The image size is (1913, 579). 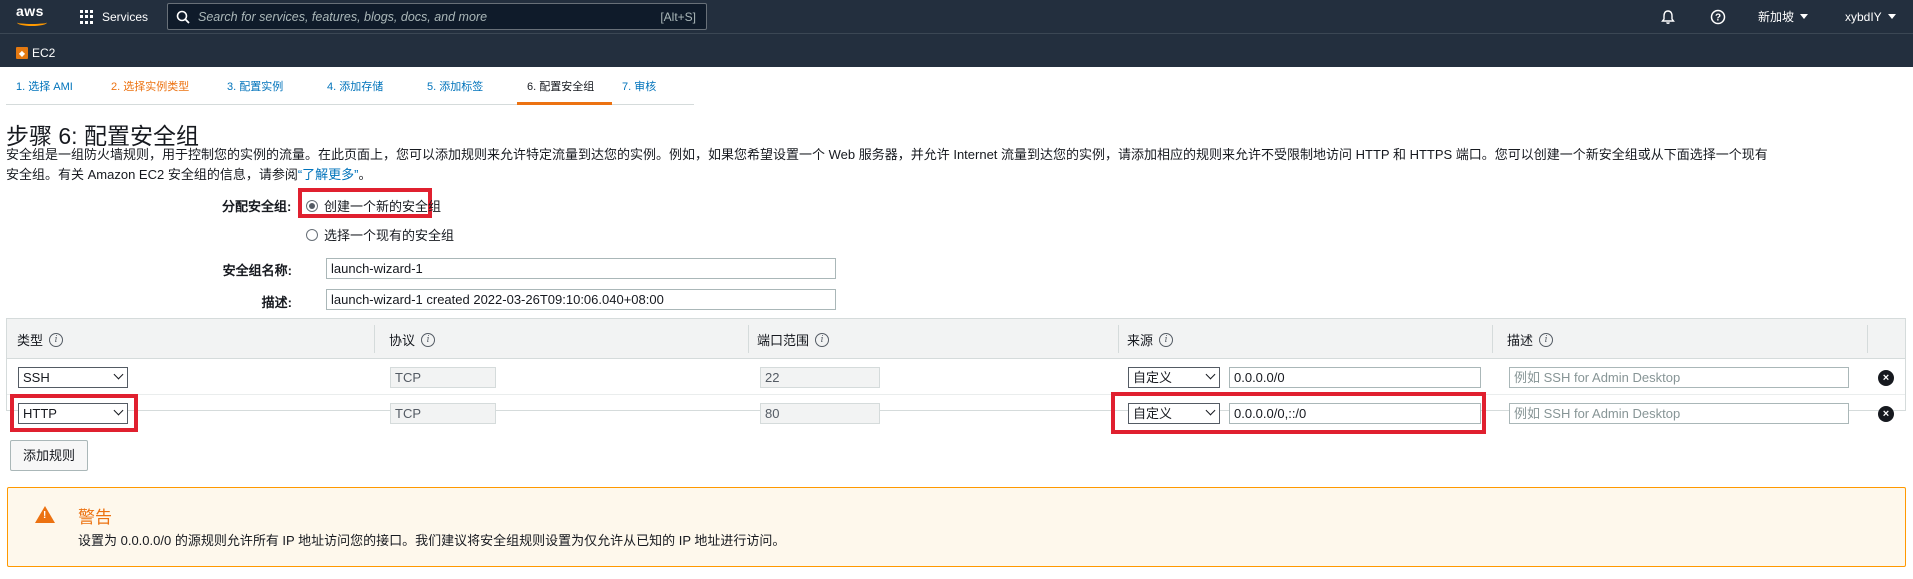 I want to click on tab-add-tags: 5. 添加标签, so click(x=467, y=91).